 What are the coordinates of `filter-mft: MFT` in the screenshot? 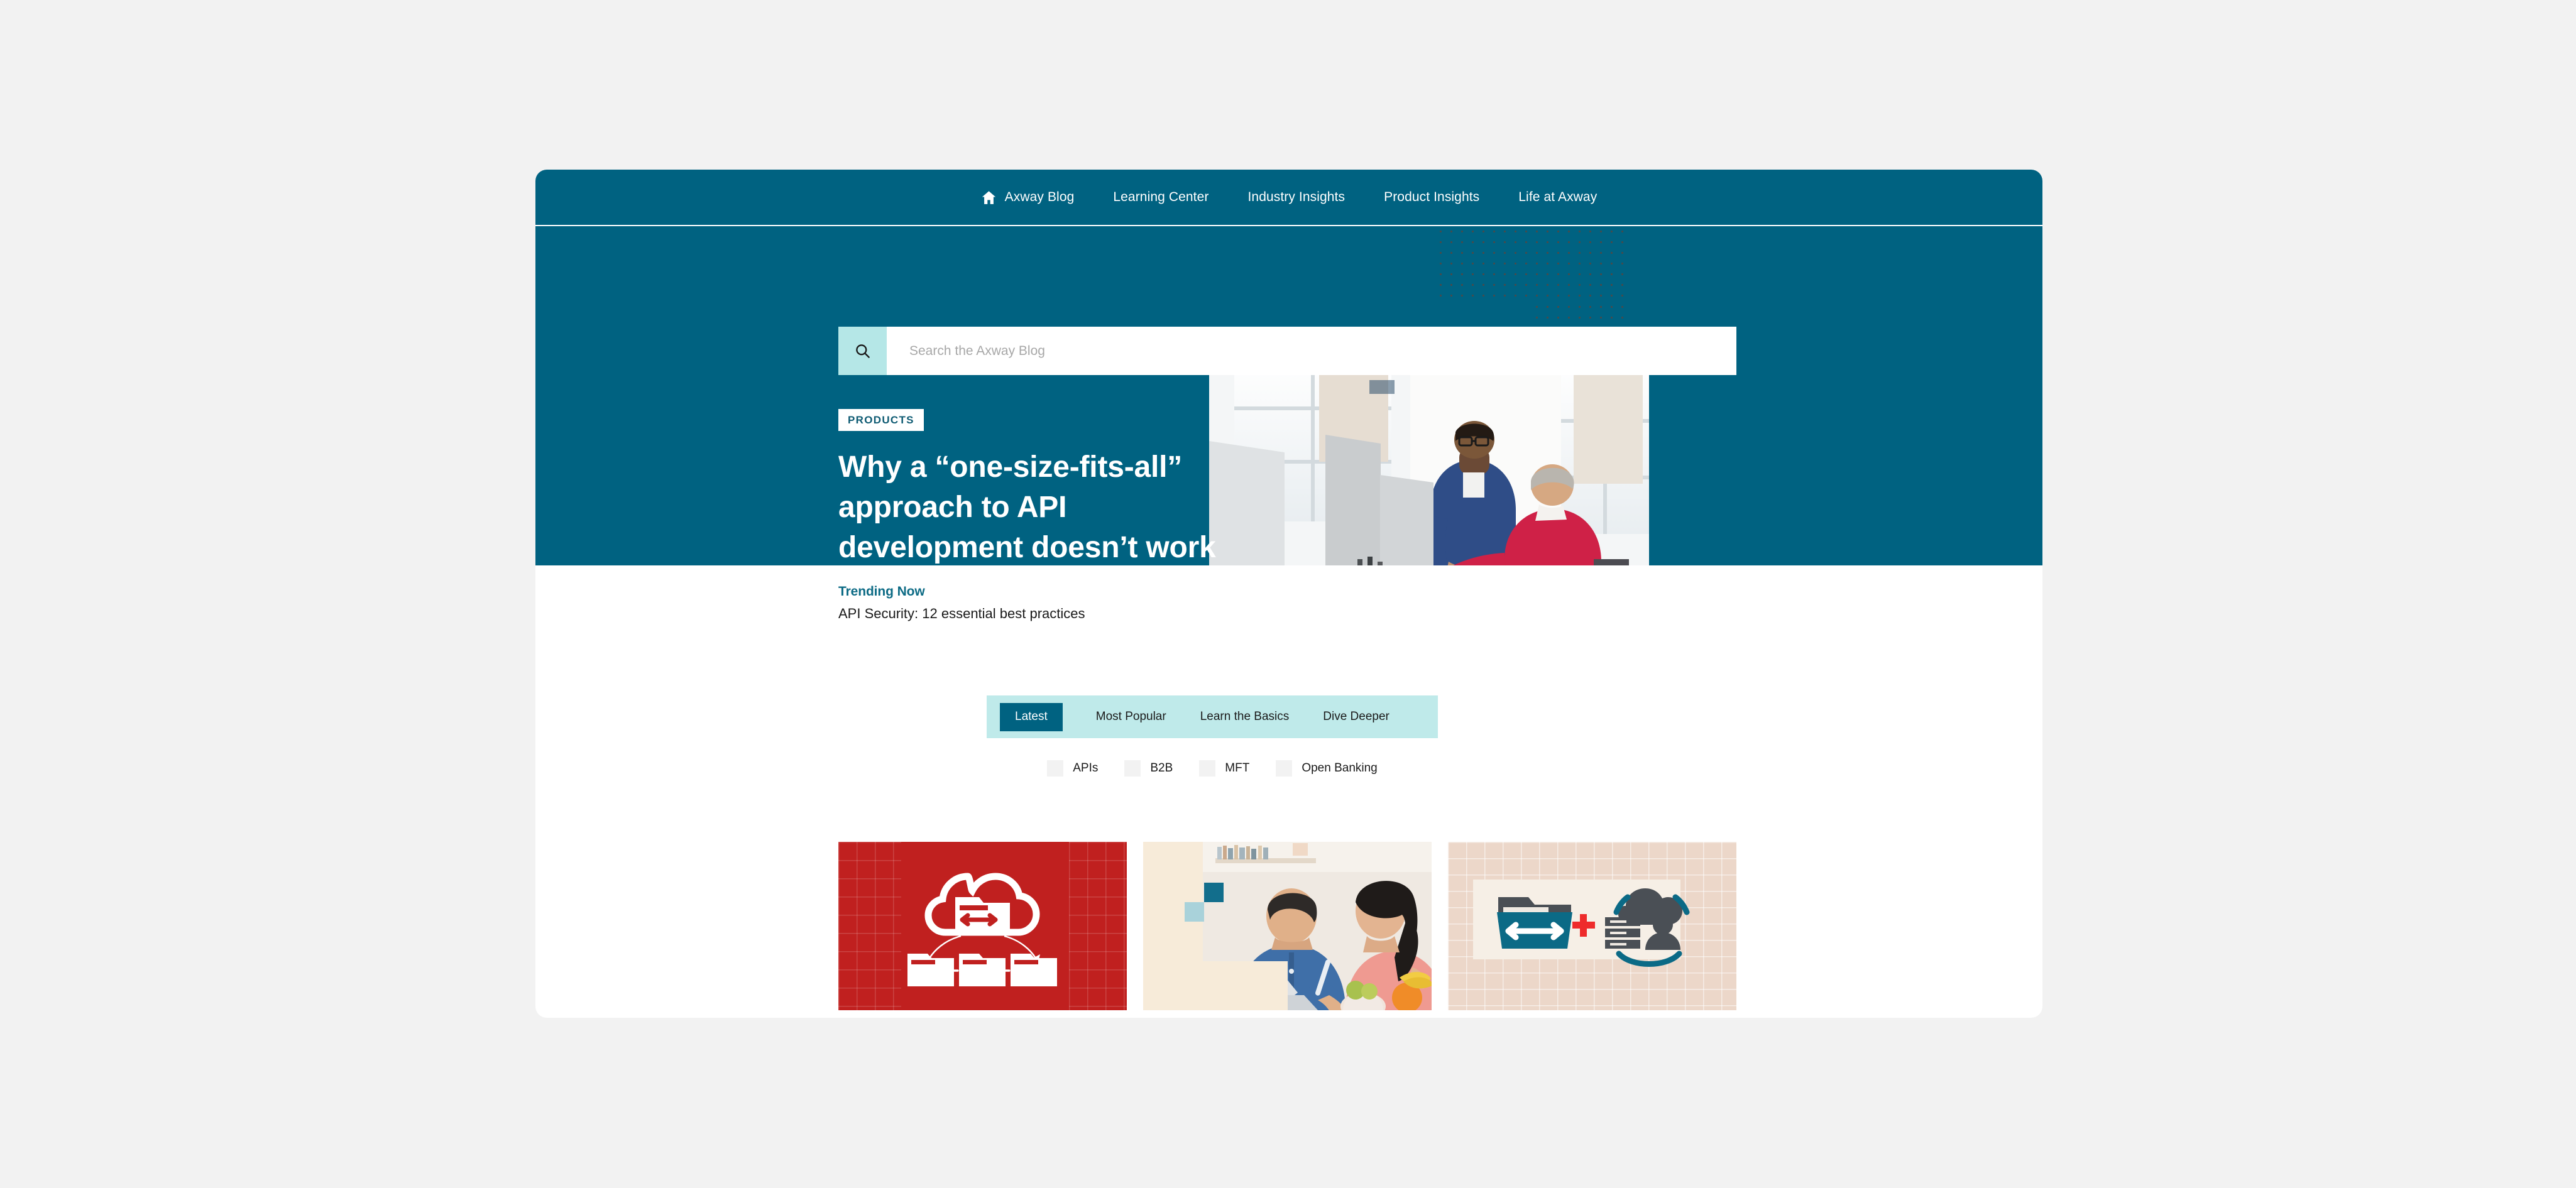 It's located at (1224, 768).